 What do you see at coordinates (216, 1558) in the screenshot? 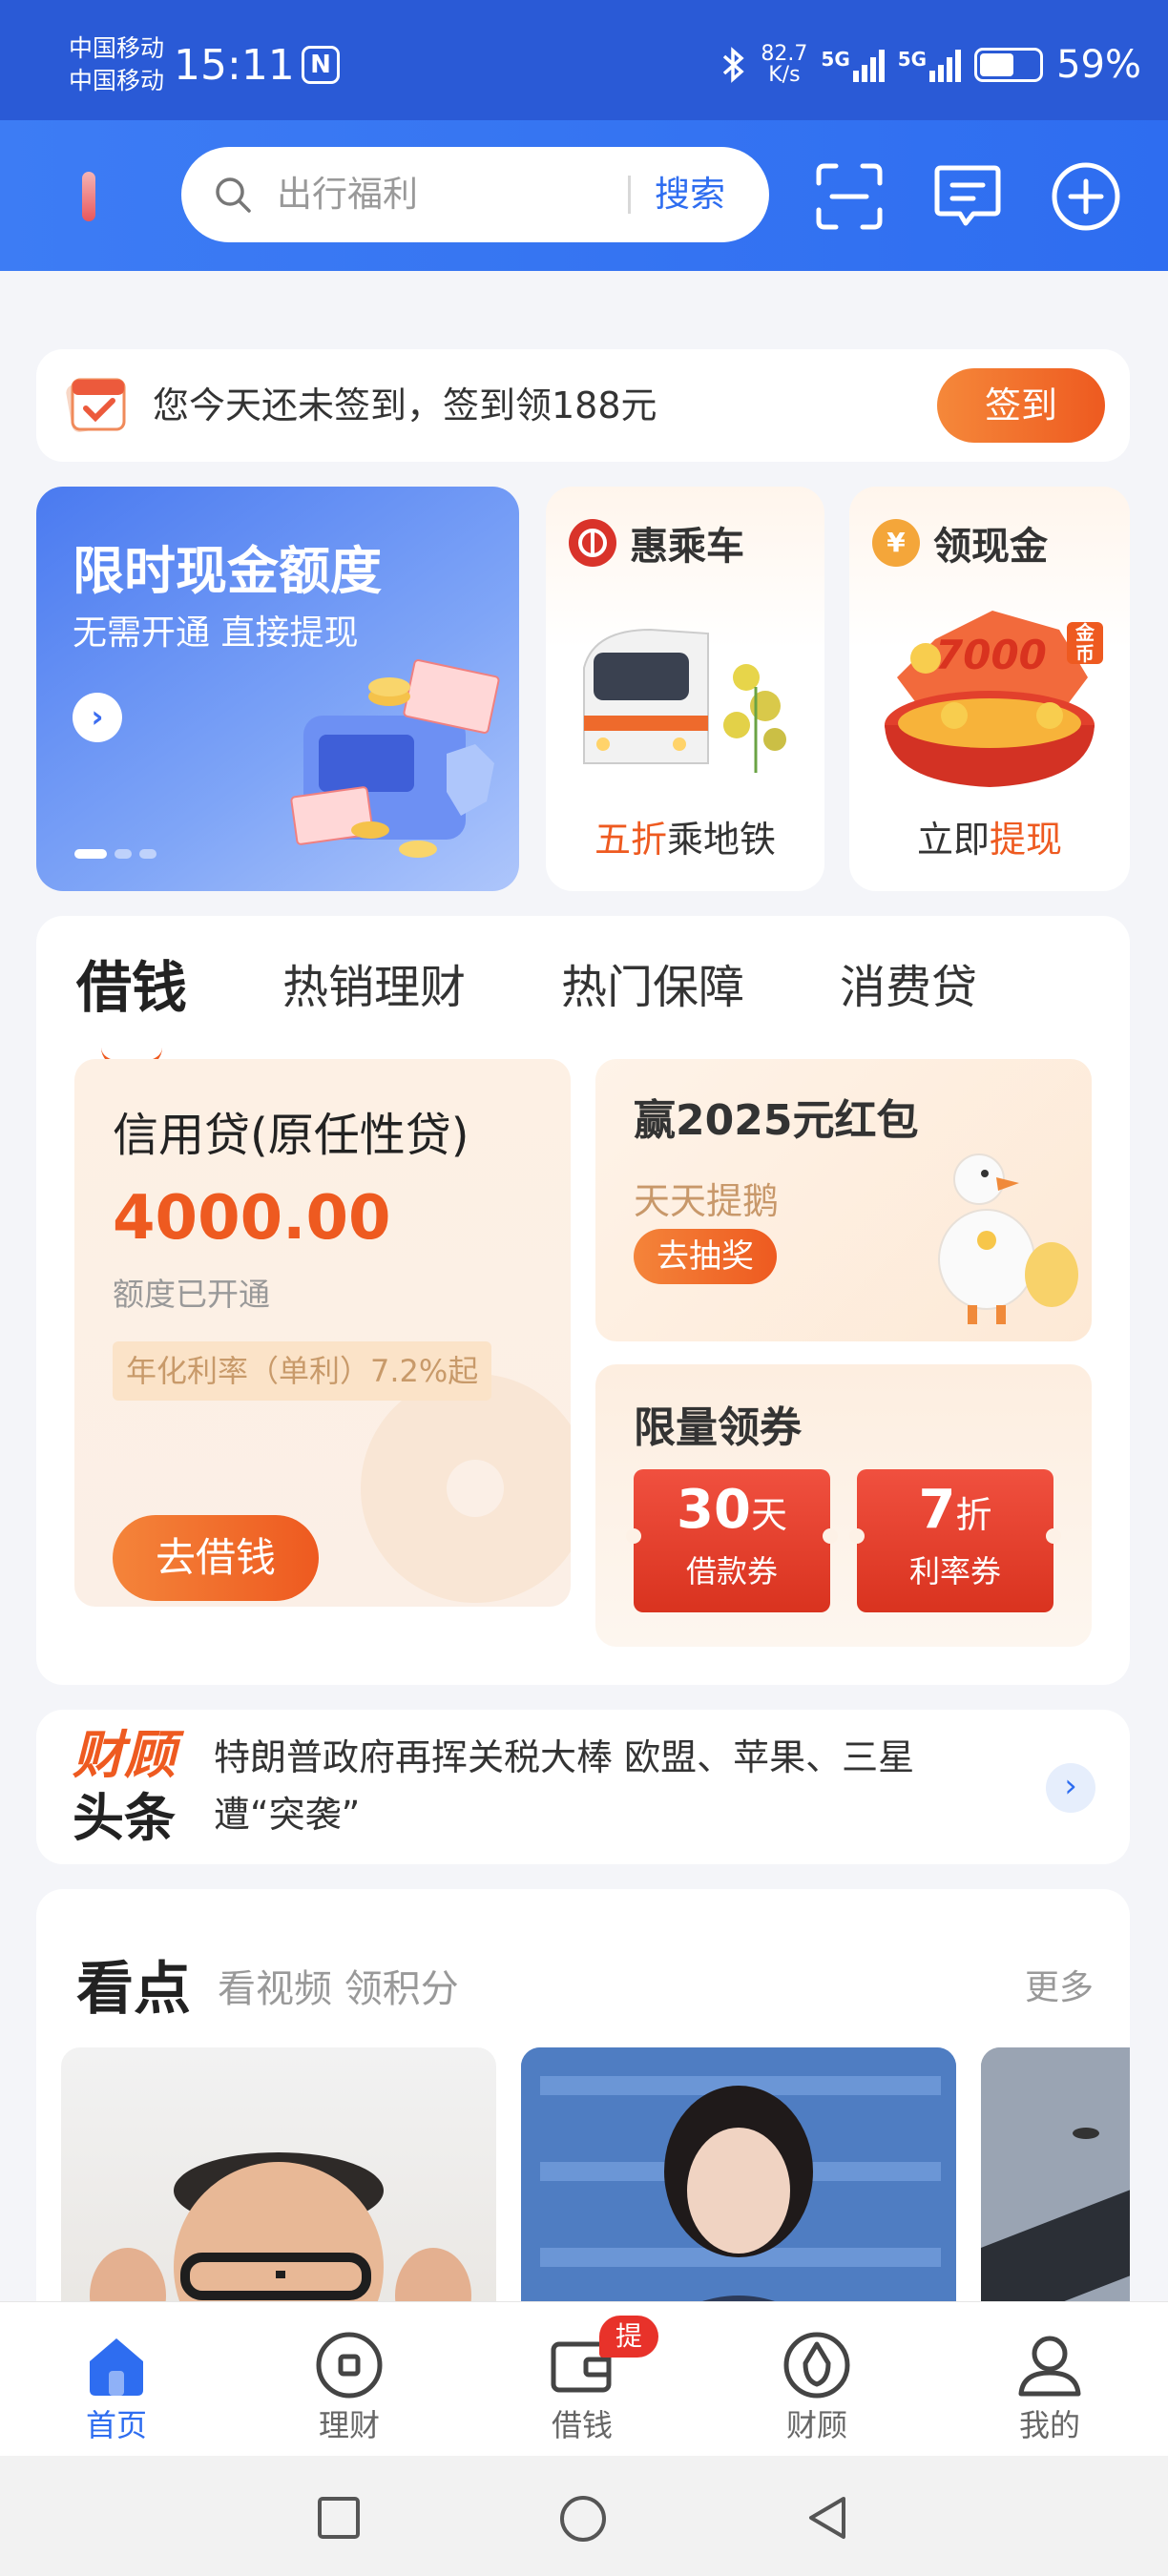
I see `borrow-button: 去借钱` at bounding box center [216, 1558].